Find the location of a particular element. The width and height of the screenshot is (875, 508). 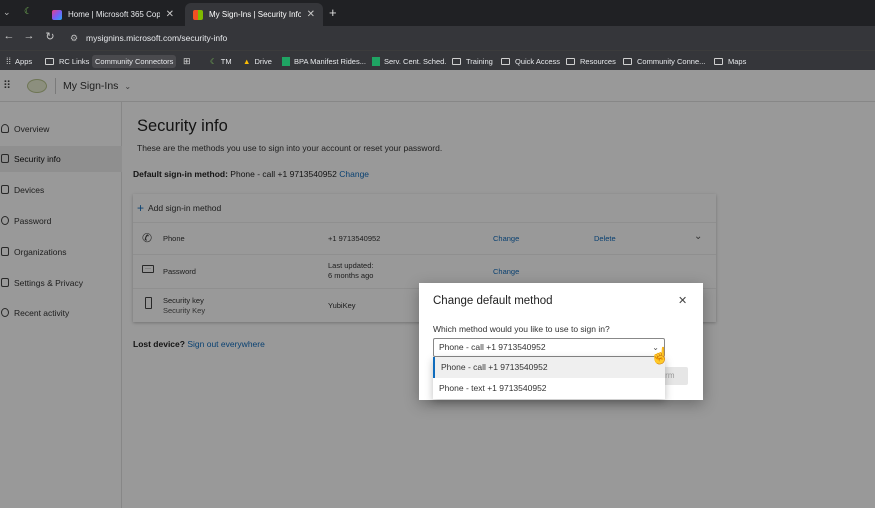

bookmark-community-connectors: Community Connectors is located at coordinates (134, 61).